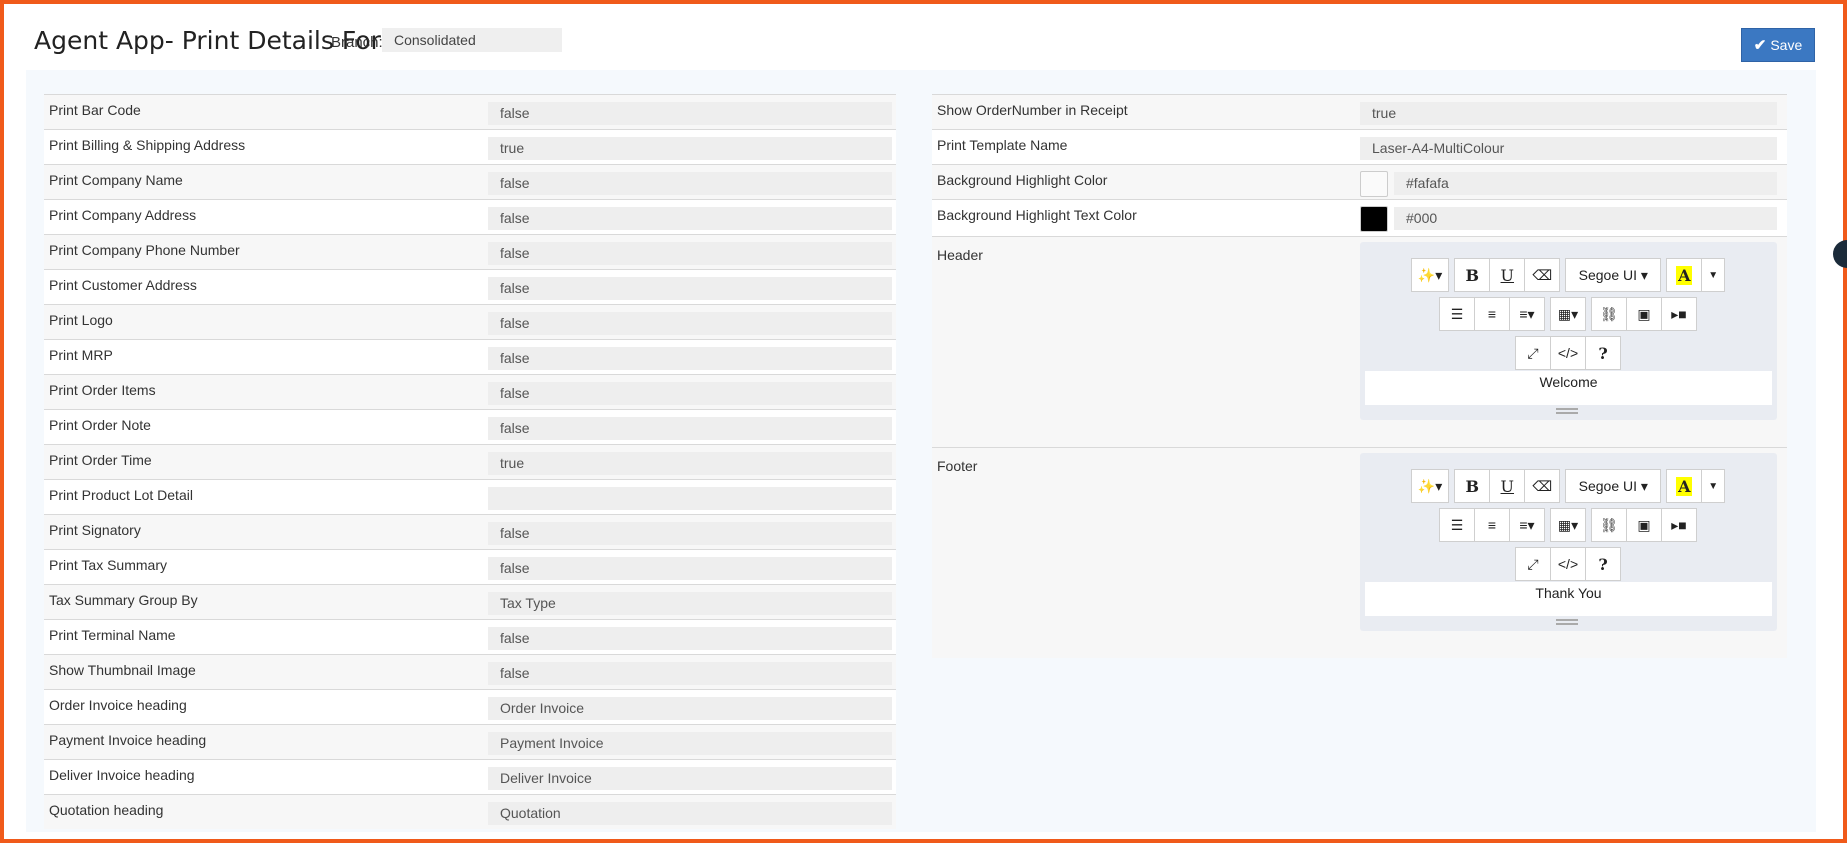 This screenshot has width=1847, height=843. I want to click on setting-row: Show Thumbnail Image false, so click(470, 671).